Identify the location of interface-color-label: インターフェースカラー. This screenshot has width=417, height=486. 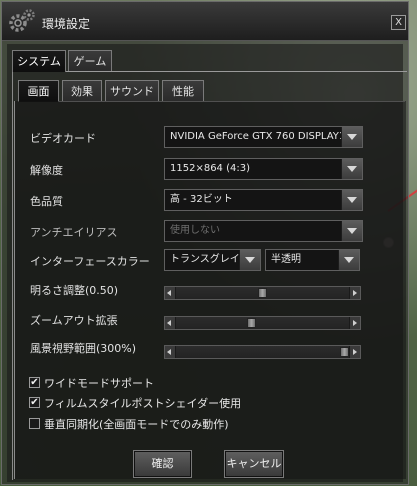
(90, 261).